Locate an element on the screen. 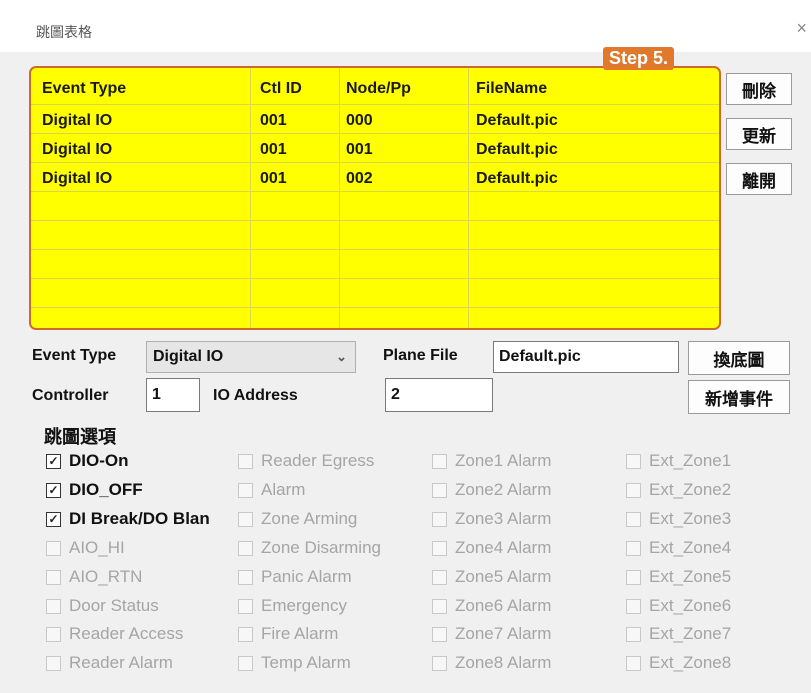 The height and width of the screenshot is (693, 811). option-checkbox: Zone2 Alarm is located at coordinates (491, 490).